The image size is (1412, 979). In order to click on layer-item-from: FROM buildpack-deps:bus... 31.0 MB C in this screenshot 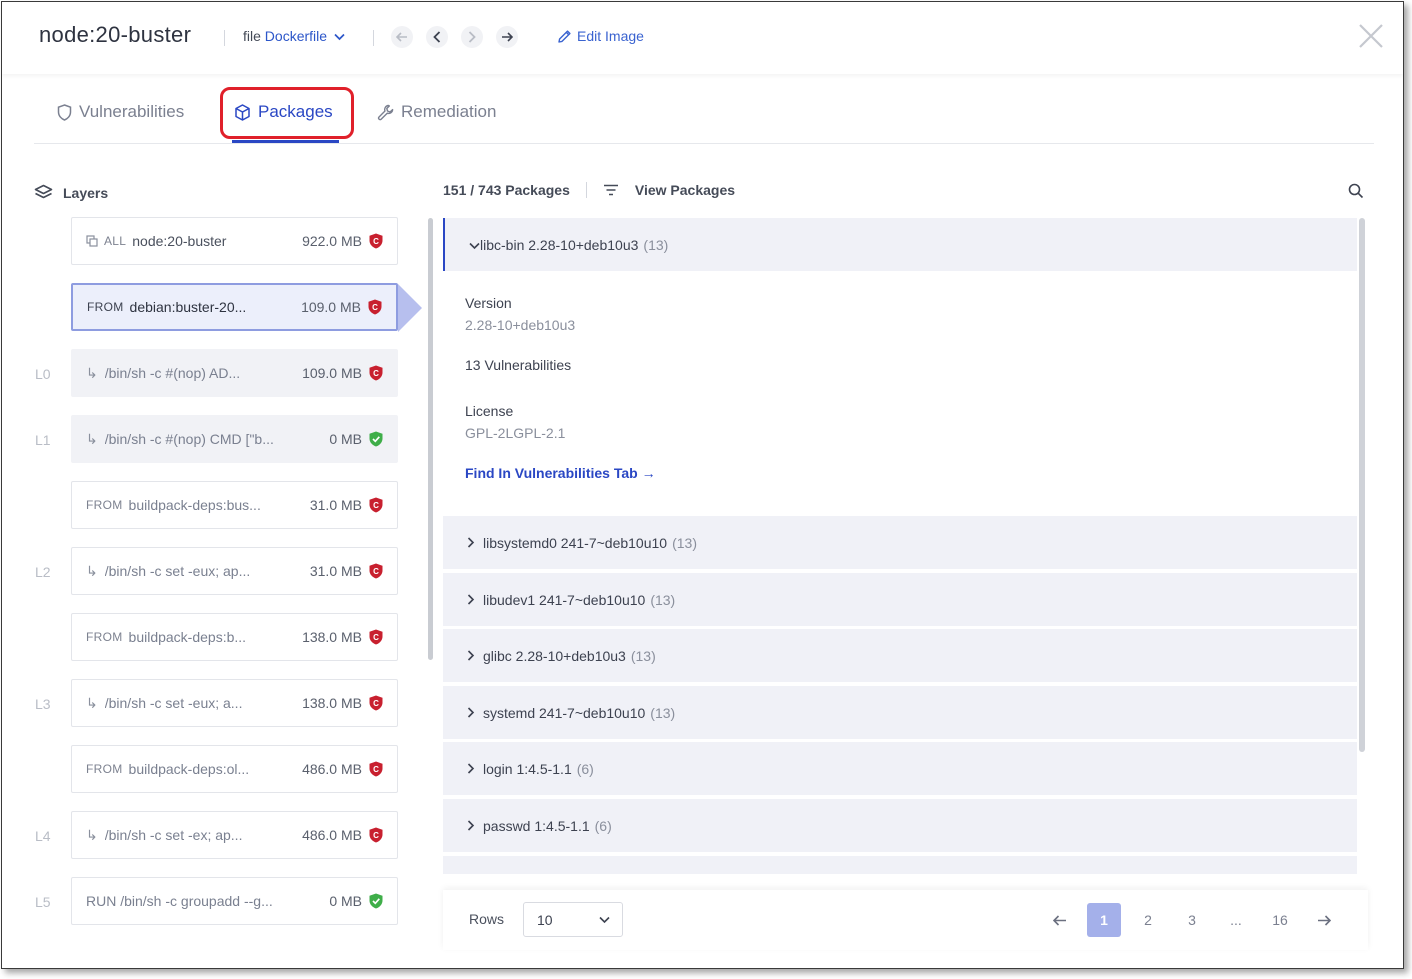, I will do `click(234, 505)`.